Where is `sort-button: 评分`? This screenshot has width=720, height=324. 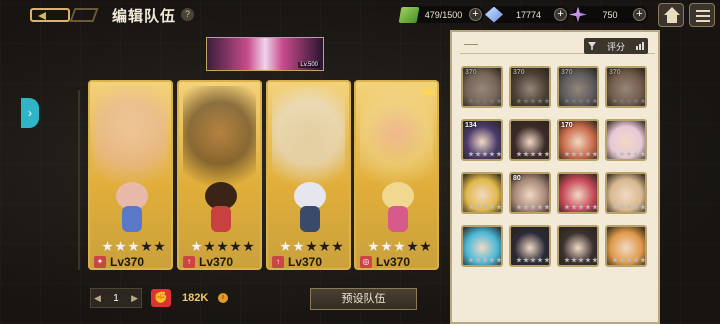 sort-button: 评分 is located at coordinates (616, 46).